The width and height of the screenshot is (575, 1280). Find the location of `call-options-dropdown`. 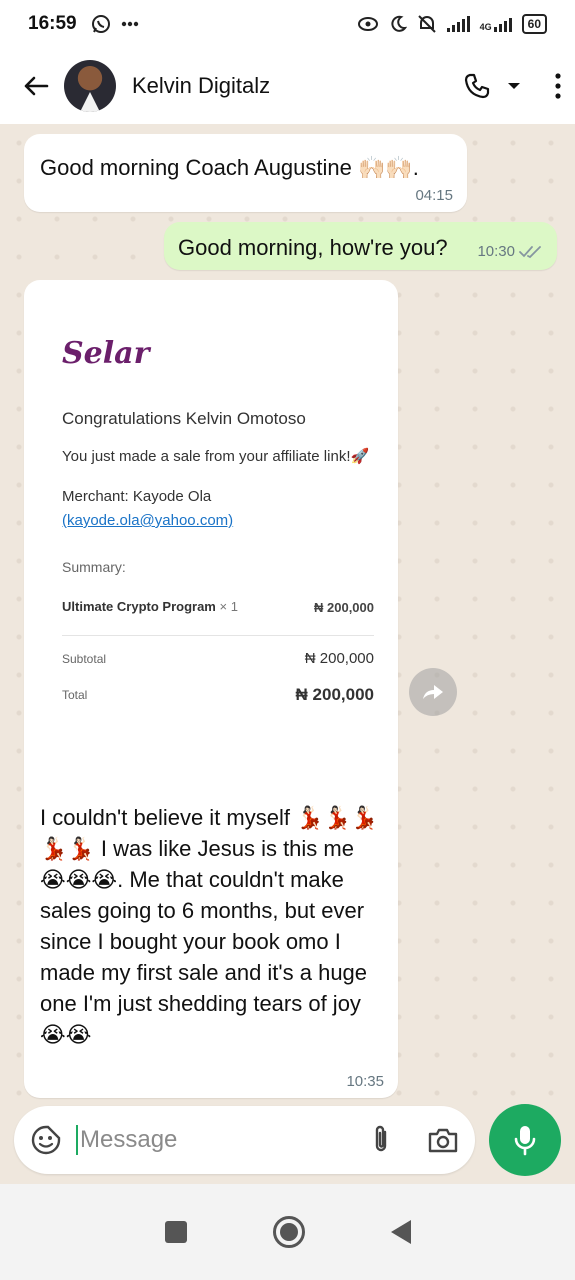

call-options-dropdown is located at coordinates (514, 86).